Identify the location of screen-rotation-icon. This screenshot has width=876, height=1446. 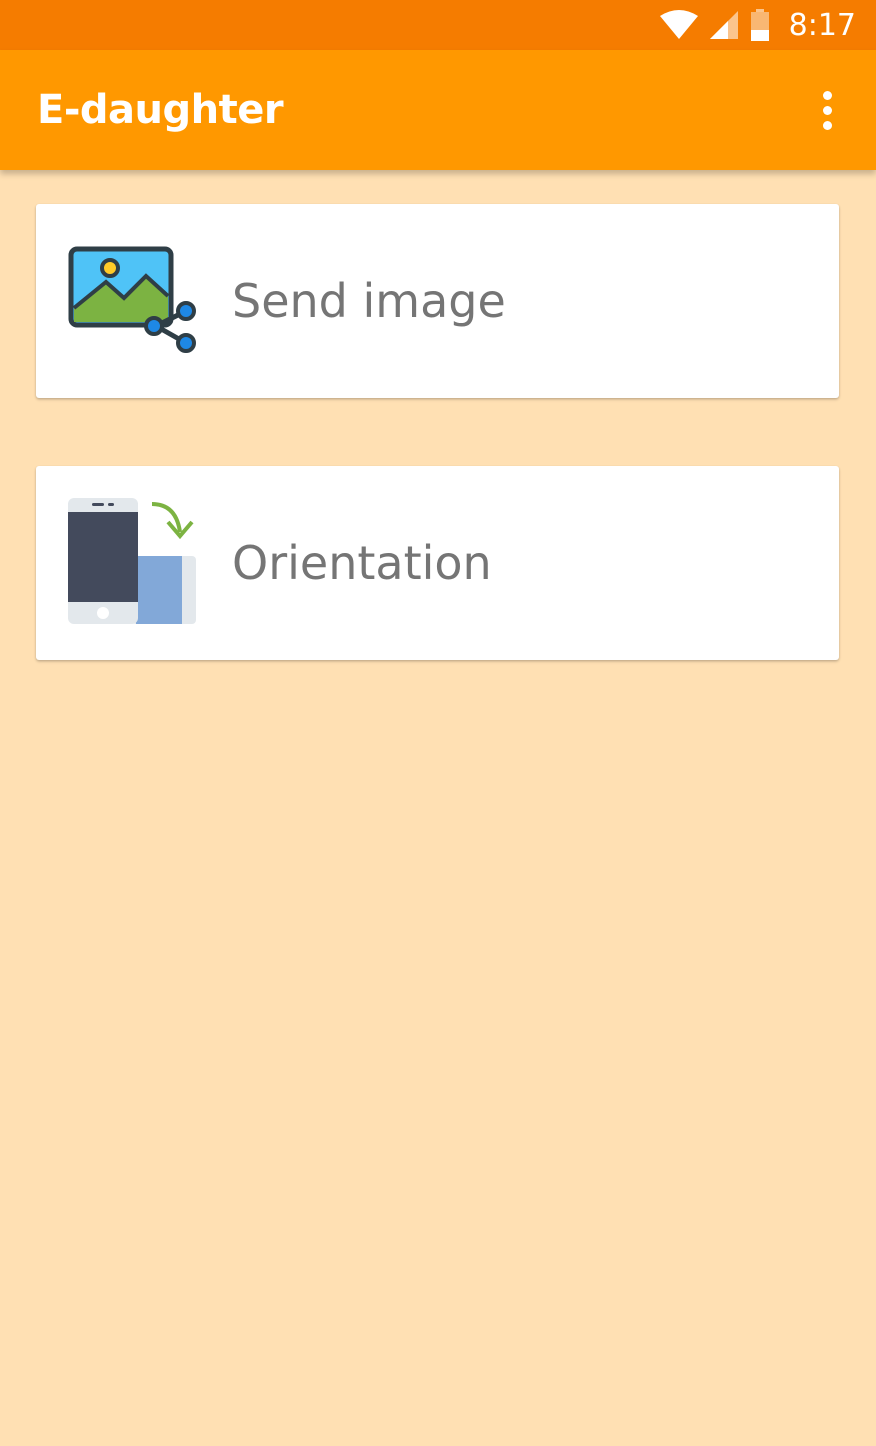
(133, 561).